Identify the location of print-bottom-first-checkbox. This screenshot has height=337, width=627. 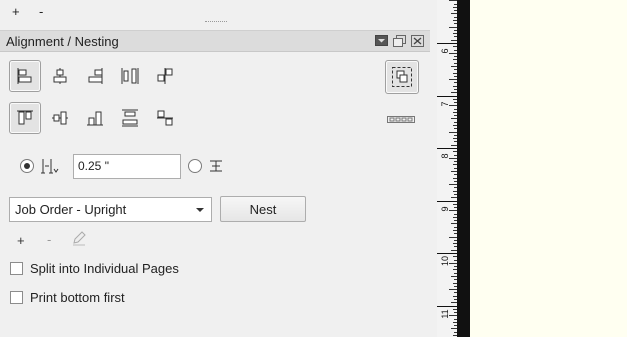
(16, 297).